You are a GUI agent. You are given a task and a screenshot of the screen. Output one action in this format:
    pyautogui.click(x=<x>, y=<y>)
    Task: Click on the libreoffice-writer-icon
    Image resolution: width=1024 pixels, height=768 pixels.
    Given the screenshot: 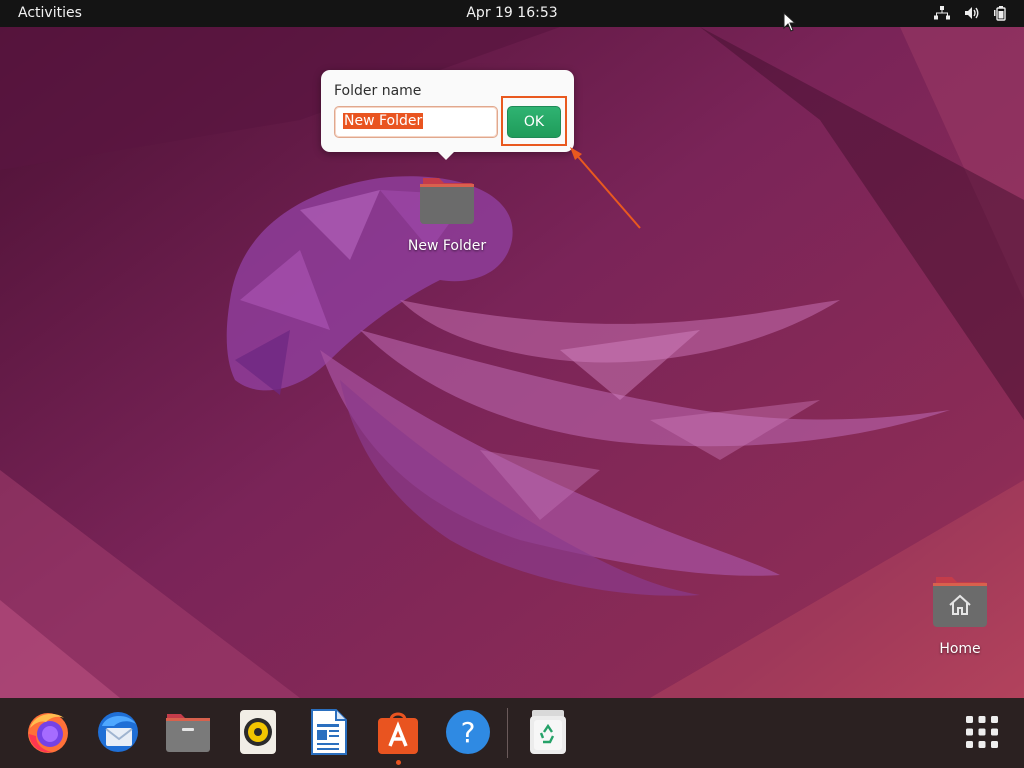 What is the action you would take?
    pyautogui.click(x=328, y=732)
    